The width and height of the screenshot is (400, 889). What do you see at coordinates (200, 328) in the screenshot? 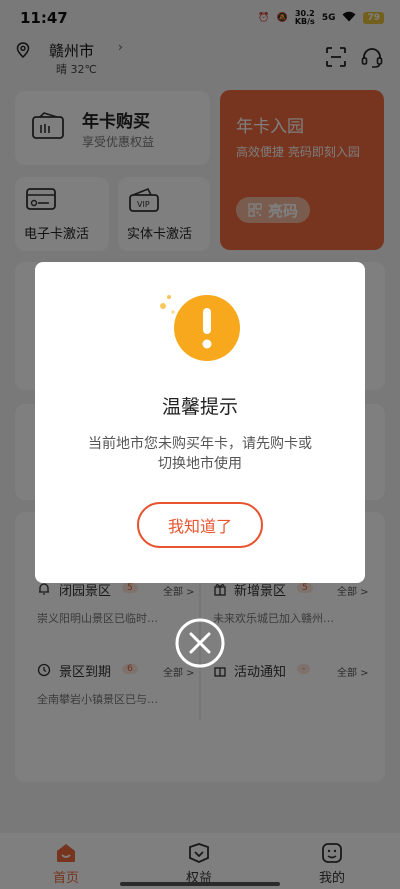
I see `warning-icon` at bounding box center [200, 328].